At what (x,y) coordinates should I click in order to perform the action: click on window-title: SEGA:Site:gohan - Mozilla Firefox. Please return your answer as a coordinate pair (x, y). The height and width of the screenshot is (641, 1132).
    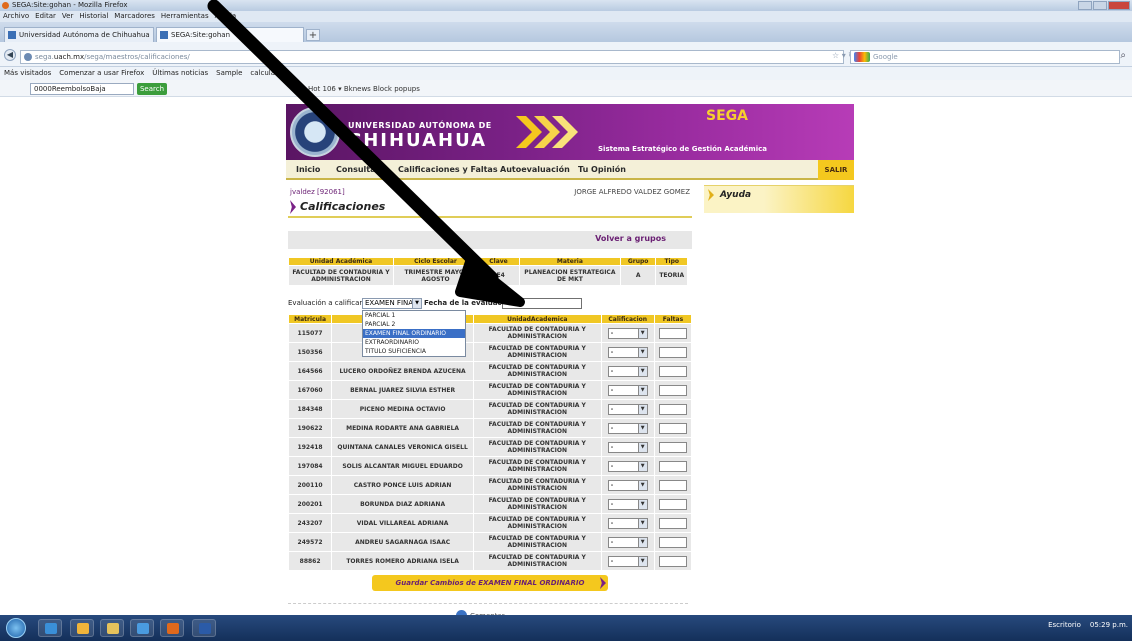
    Looking at the image, I should click on (70, 5).